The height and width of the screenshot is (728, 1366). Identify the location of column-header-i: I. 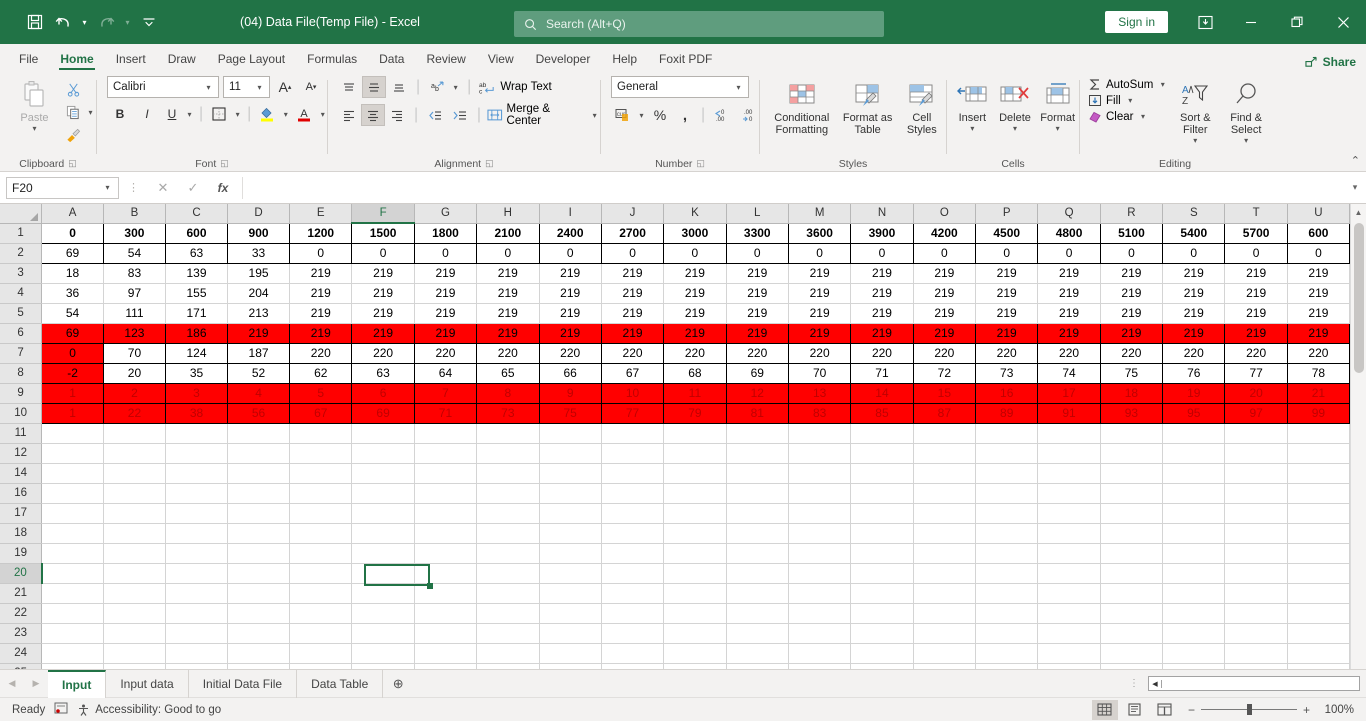
(570, 214).